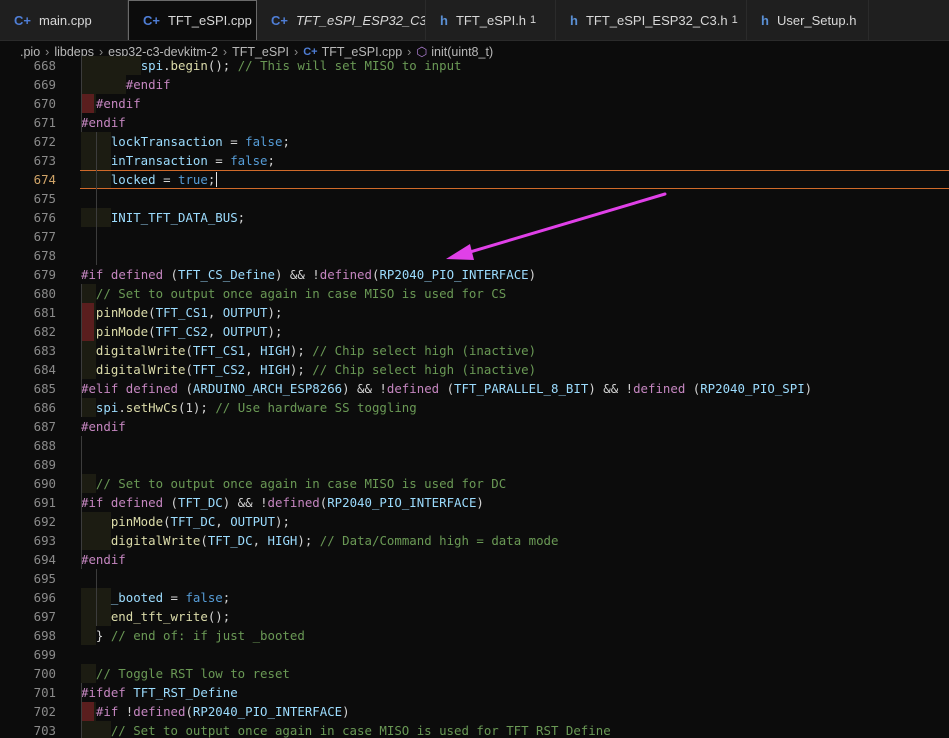 Image resolution: width=949 pixels, height=738 pixels. I want to click on code-line: 672 lockTransaction = false;, so click(474, 141).